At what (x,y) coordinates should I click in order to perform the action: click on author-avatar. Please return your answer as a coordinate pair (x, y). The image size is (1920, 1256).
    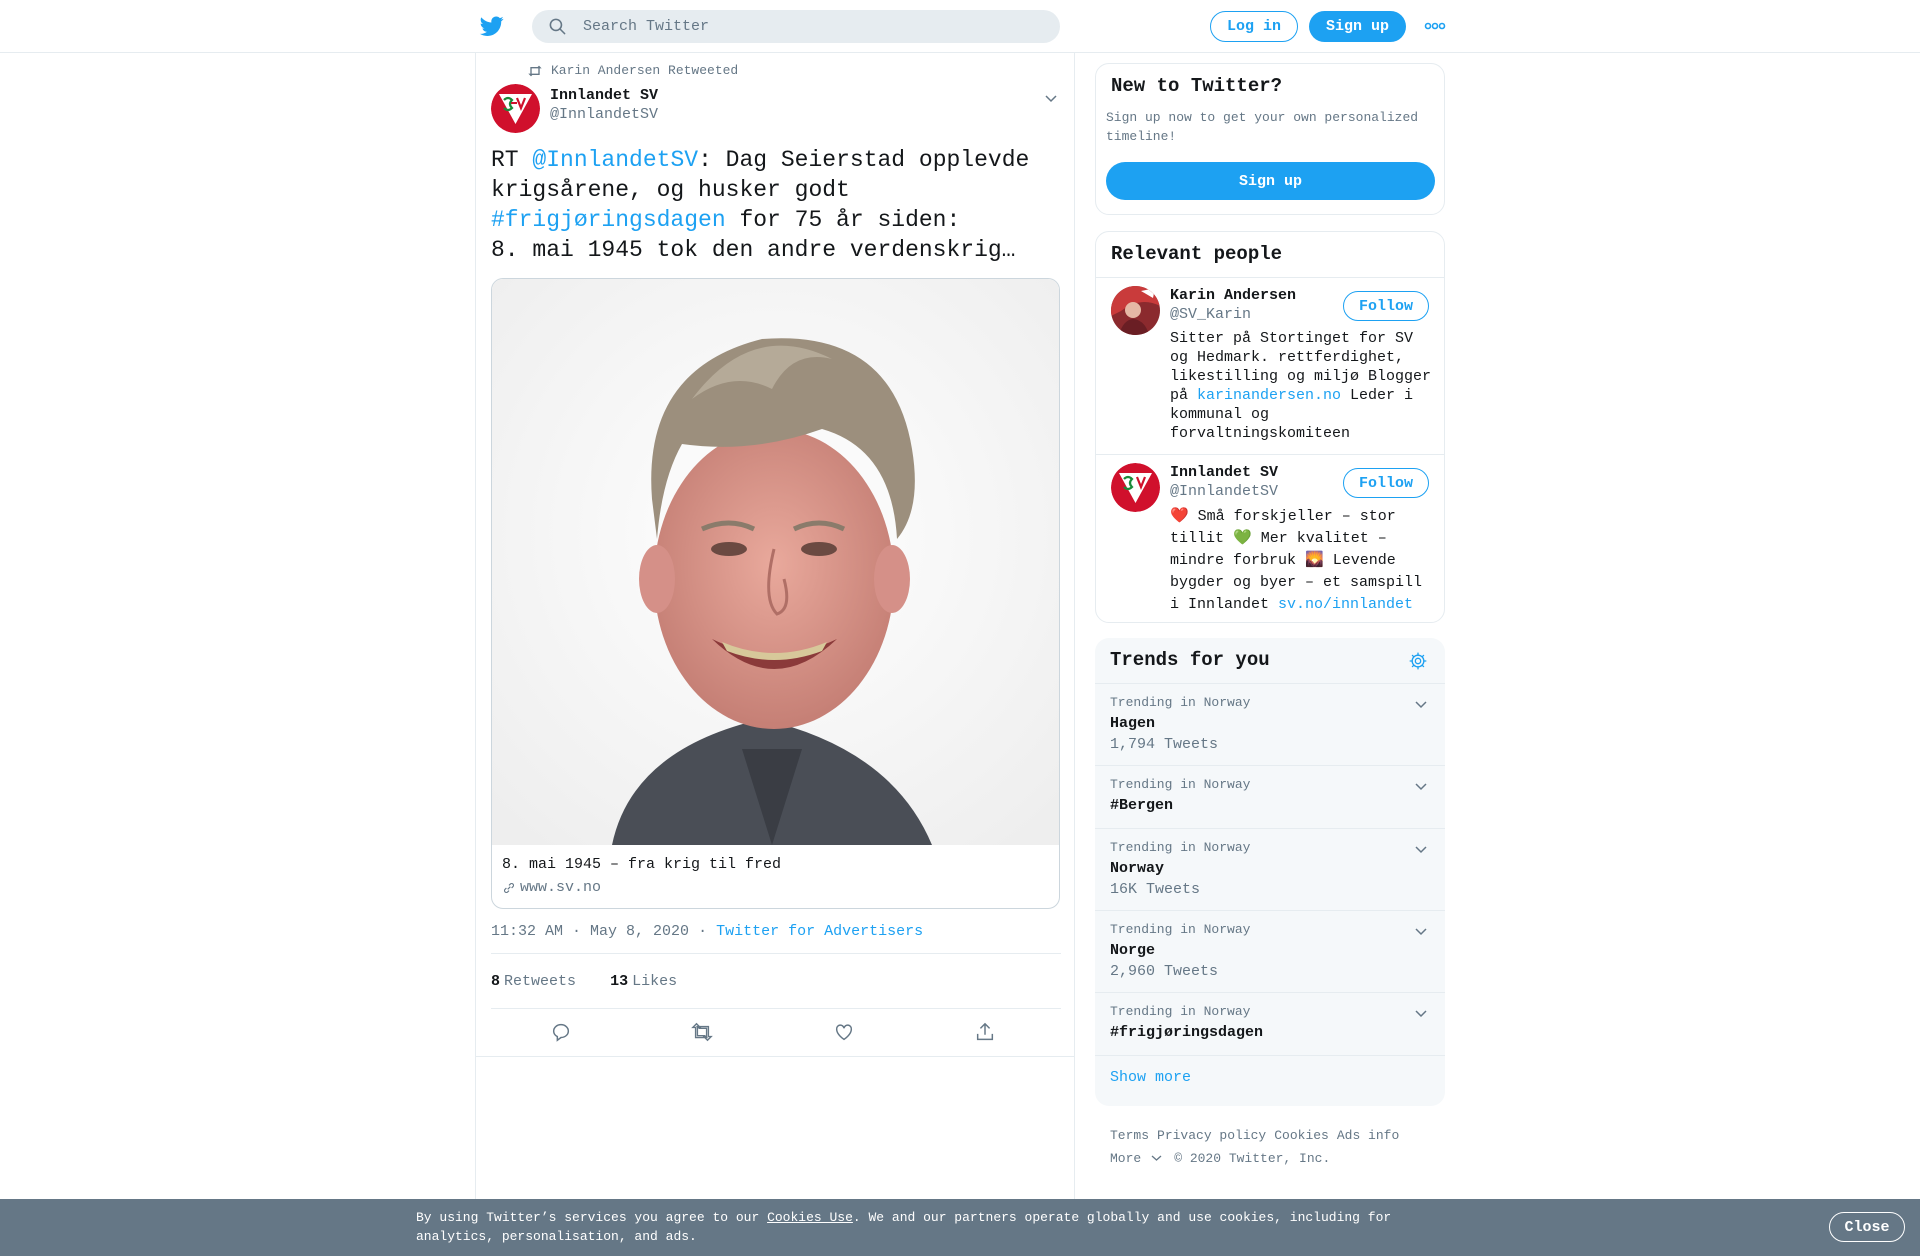
    Looking at the image, I should click on (515, 108).